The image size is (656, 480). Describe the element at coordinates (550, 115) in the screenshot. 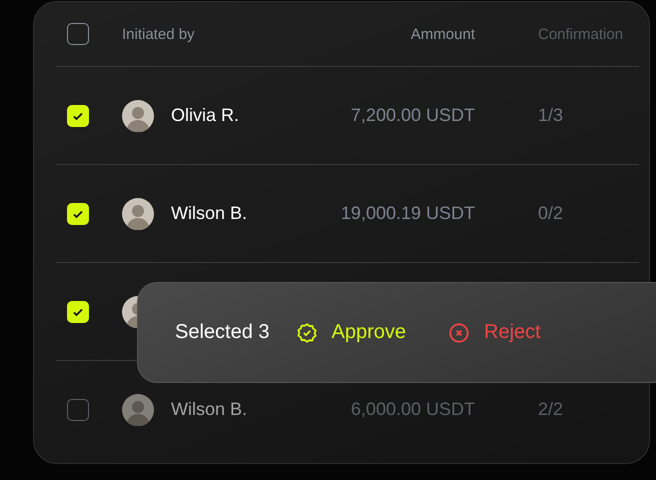

I see `confirmation-cell-text: 1/3` at that location.